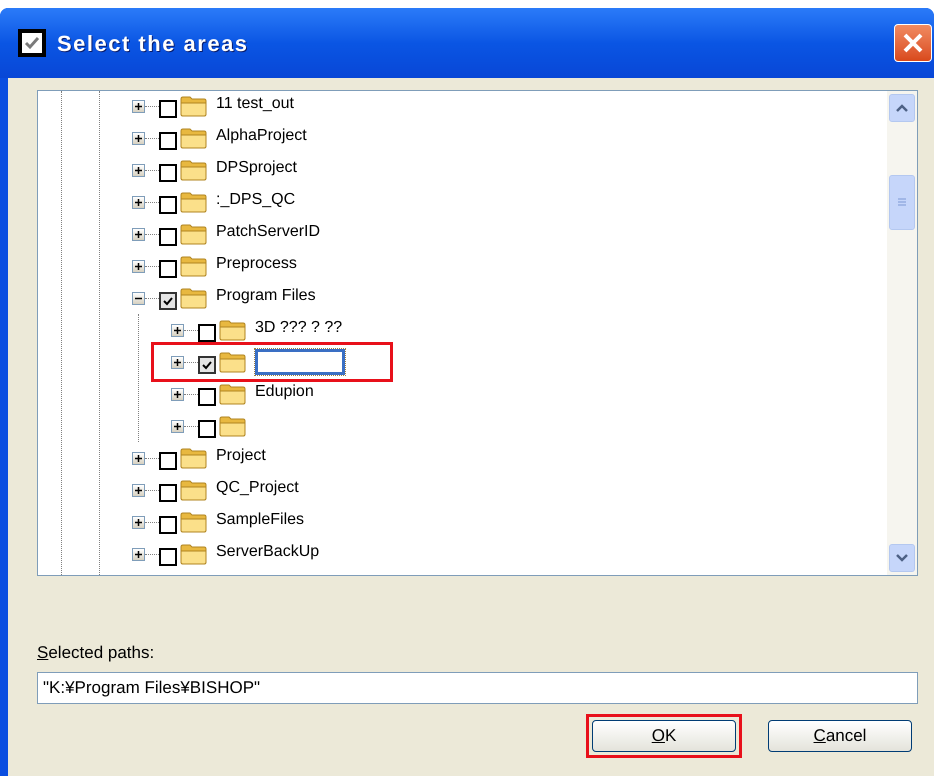 This screenshot has width=934, height=776. Describe the element at coordinates (96, 653) in the screenshot. I see `field-label: Selected paths:` at that location.